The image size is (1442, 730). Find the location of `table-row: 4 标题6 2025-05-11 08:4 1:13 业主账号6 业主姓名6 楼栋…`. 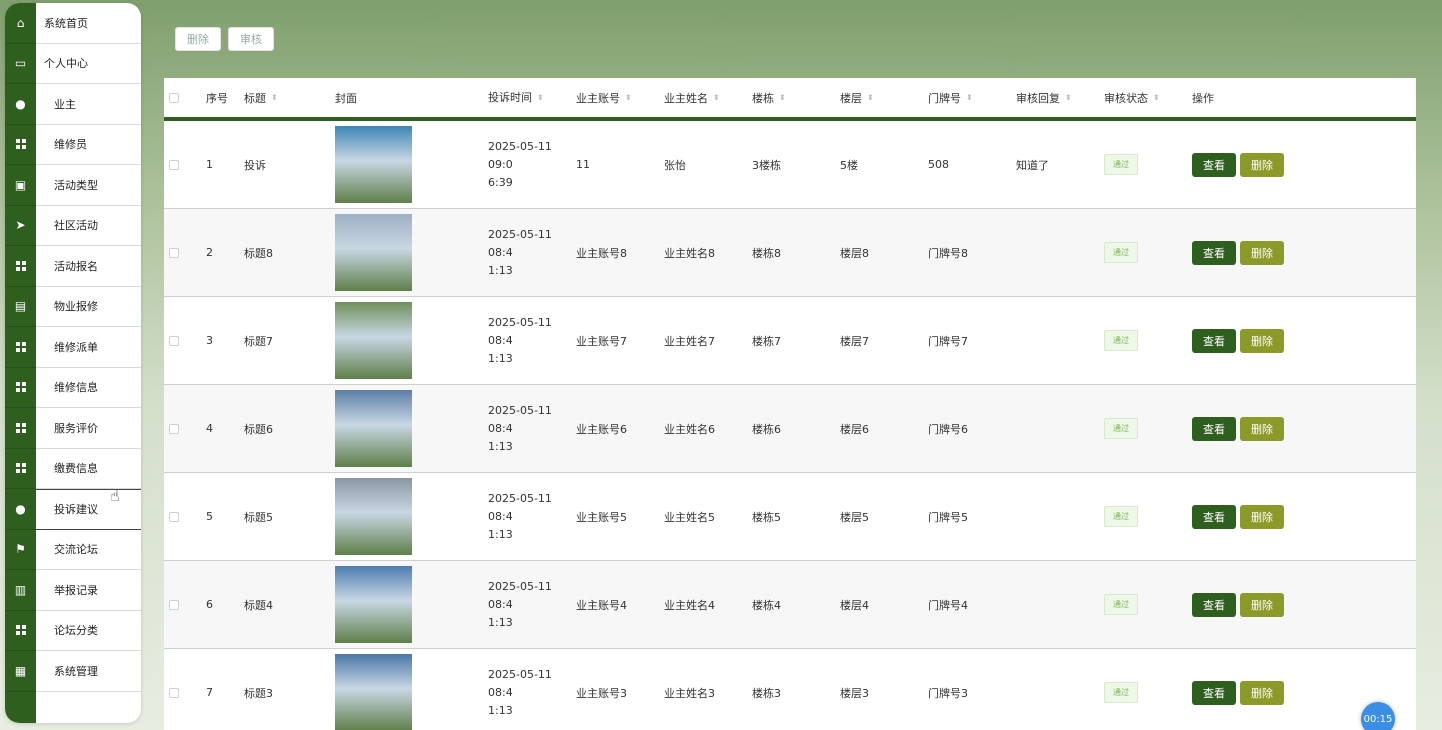

table-row: 4 标题6 2025-05-11 08:4 1:13 业主账号6 业主姓名6 楼栋… is located at coordinates (790, 429).